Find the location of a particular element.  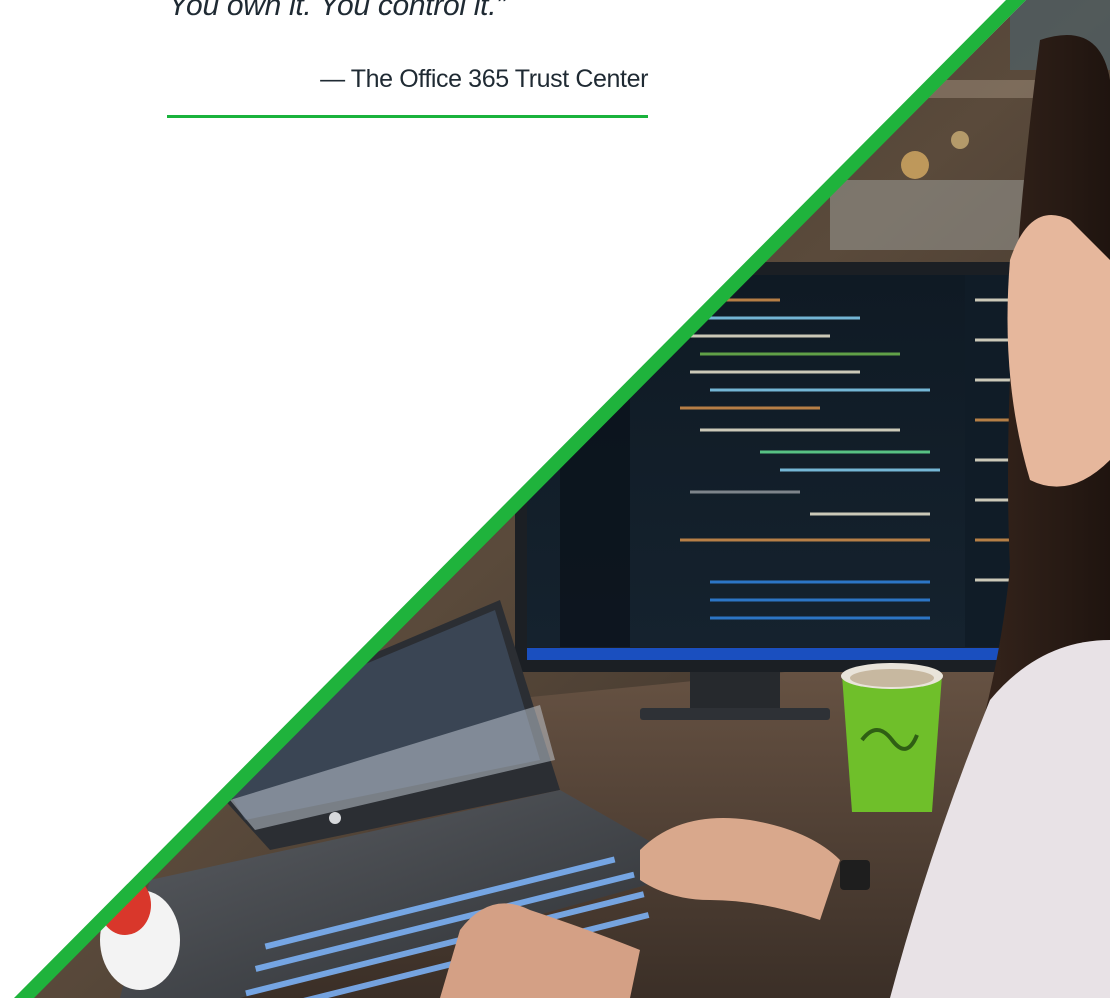

quote-text: You own it. You control it.” is located at coordinates (337, 11).